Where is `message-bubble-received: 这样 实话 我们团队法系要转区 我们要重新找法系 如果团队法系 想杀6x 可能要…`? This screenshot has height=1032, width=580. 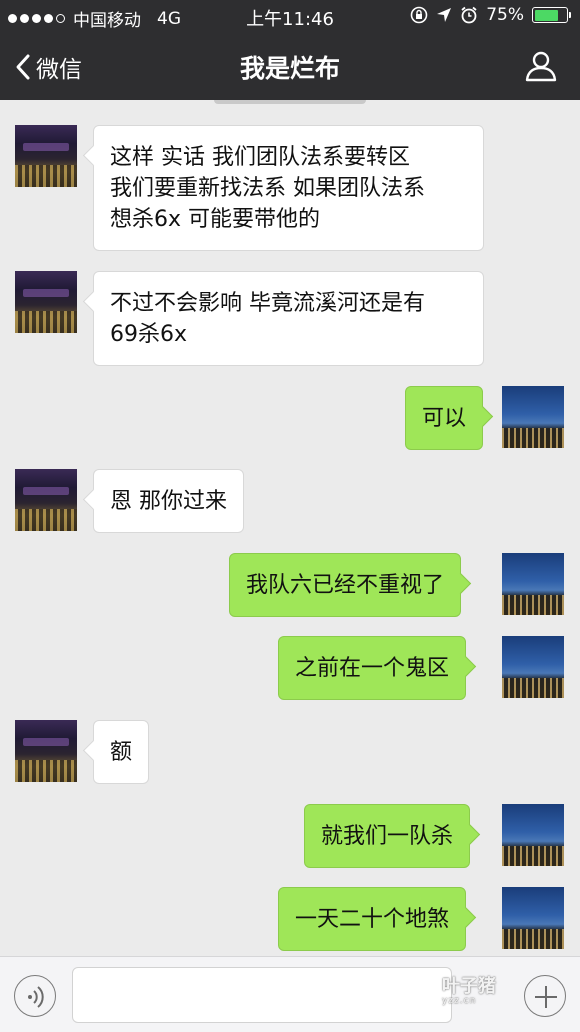
message-bubble-received: 这样 实话 我们团队法系要转区 我们要重新找法系 如果团队法系 想杀6x 可能要… is located at coordinates (288, 188).